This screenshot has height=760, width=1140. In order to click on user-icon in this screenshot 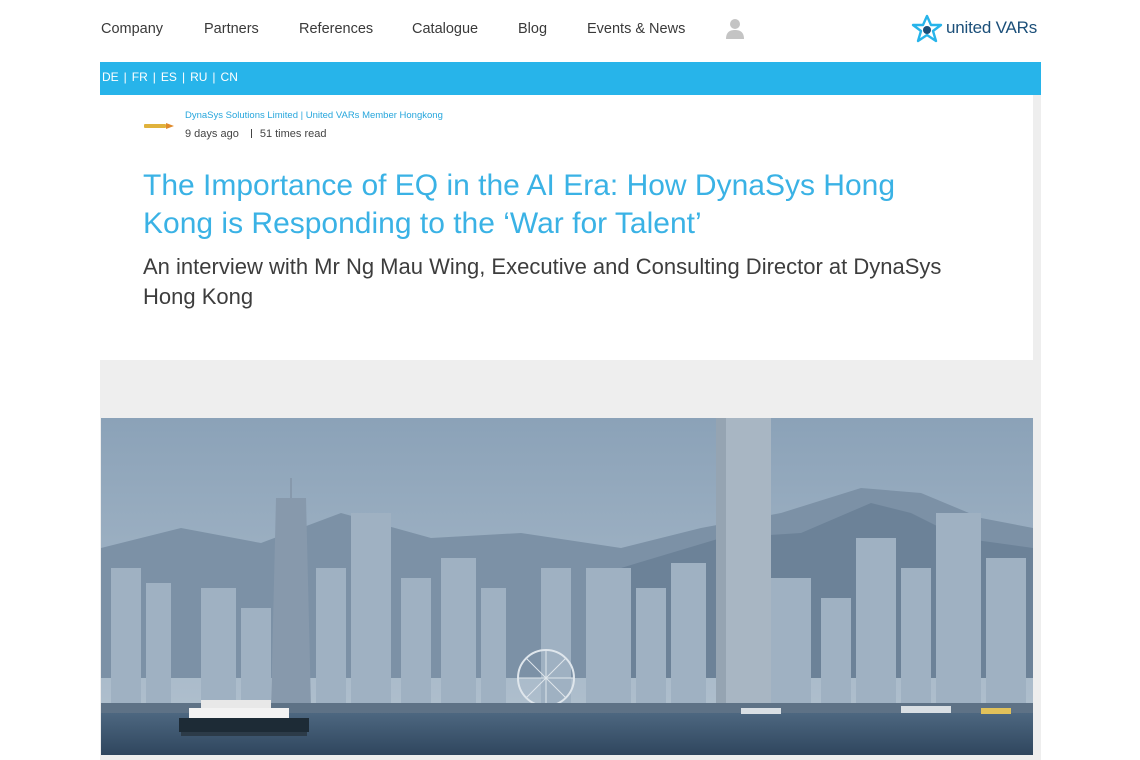, I will do `click(735, 29)`.